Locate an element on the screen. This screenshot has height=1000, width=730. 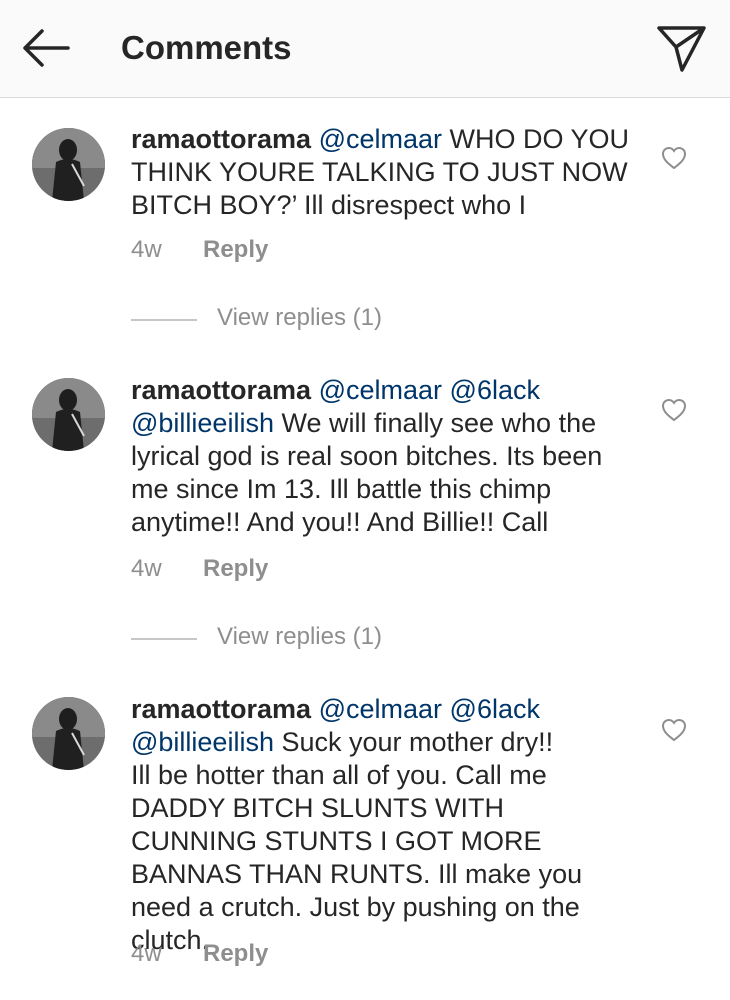
arrow-left-icon is located at coordinates (46, 48).